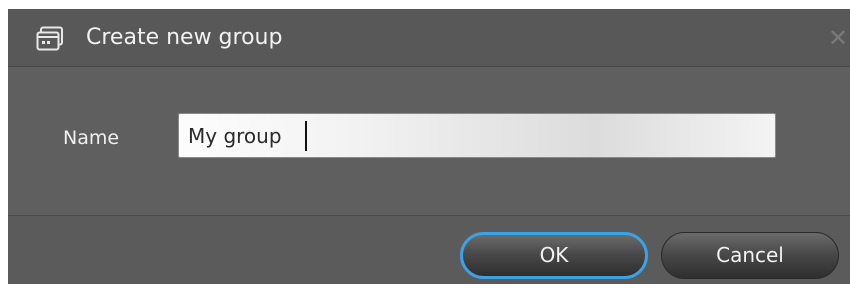 The height and width of the screenshot is (293, 850). What do you see at coordinates (91, 138) in the screenshot?
I see `name-label: Name` at bounding box center [91, 138].